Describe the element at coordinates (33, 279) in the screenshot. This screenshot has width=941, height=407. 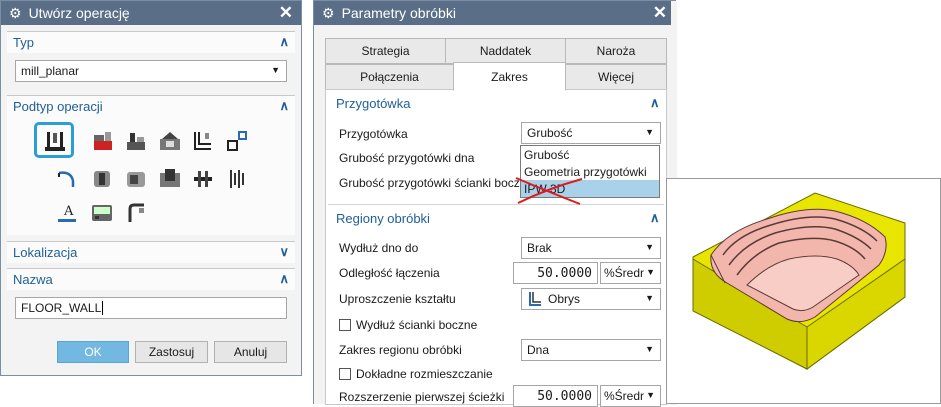
I see `name-section-label: Nazwa` at that location.